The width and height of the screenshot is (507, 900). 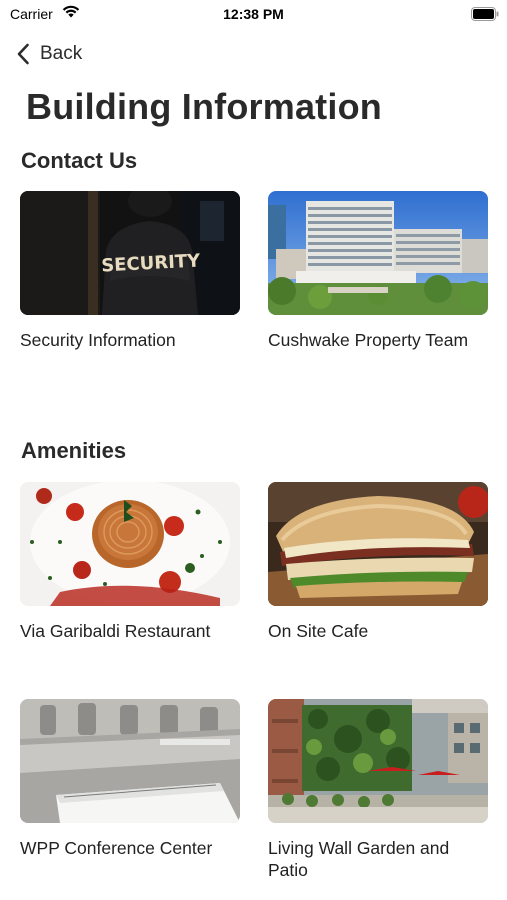 I want to click on card-security-information: SECURITY Security Information, so click(x=130, y=271).